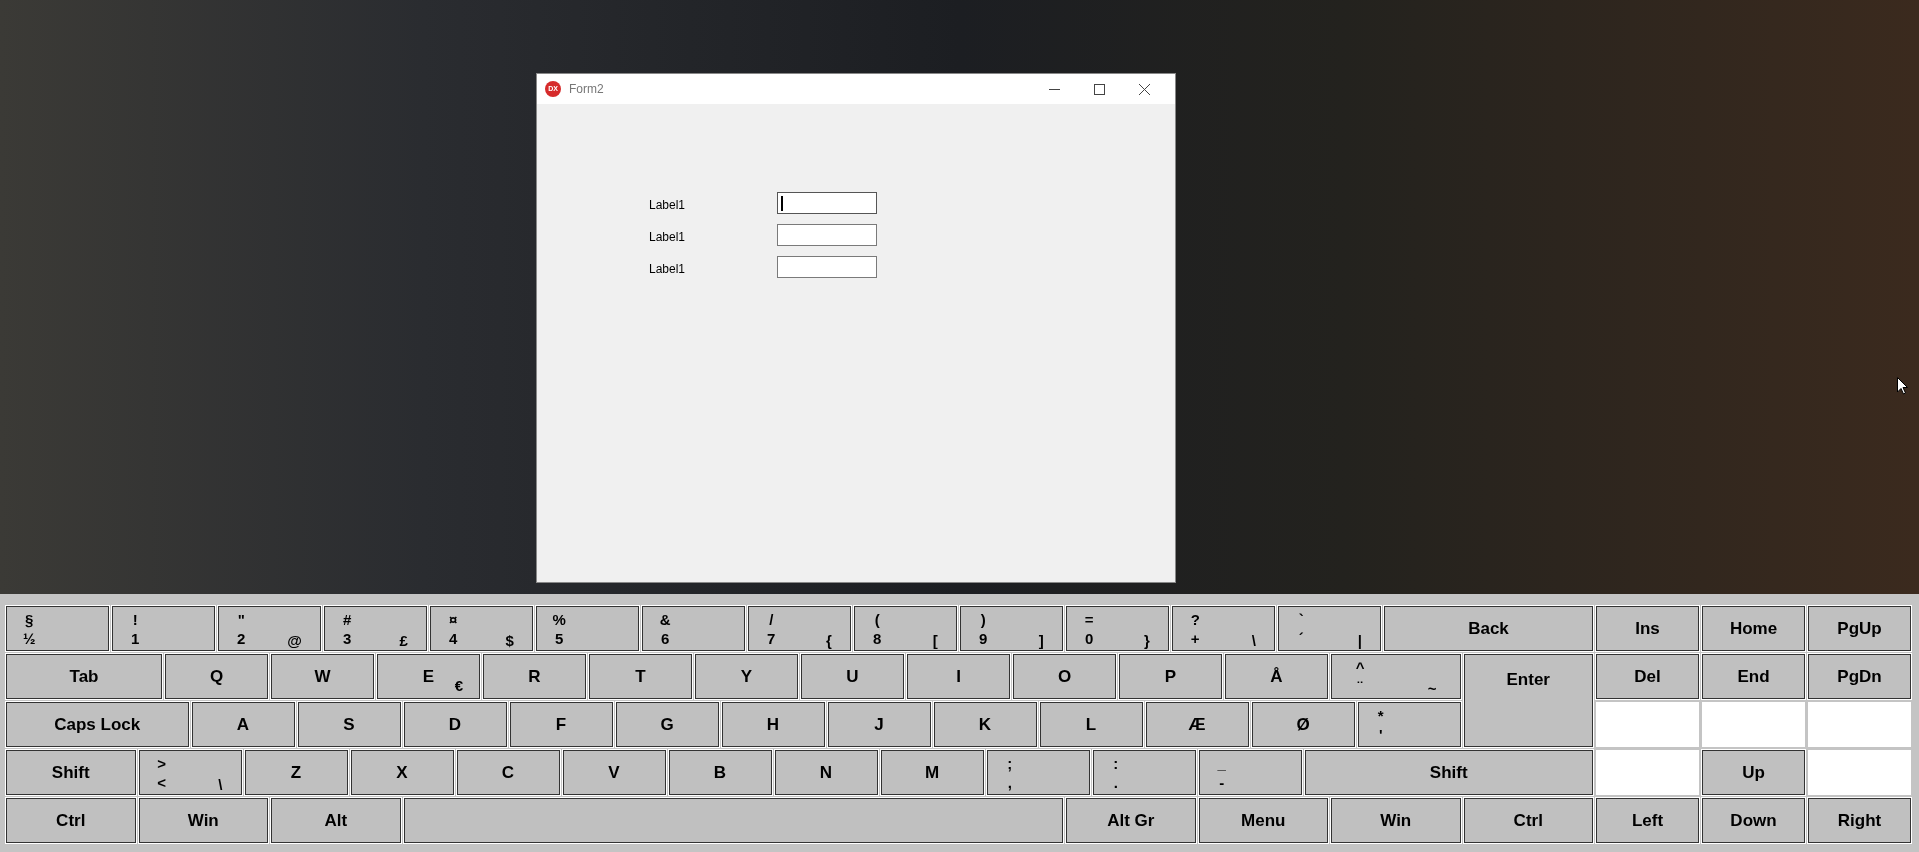 The image size is (1919, 852). I want to click on keyboard-key: E €, so click(428, 676).